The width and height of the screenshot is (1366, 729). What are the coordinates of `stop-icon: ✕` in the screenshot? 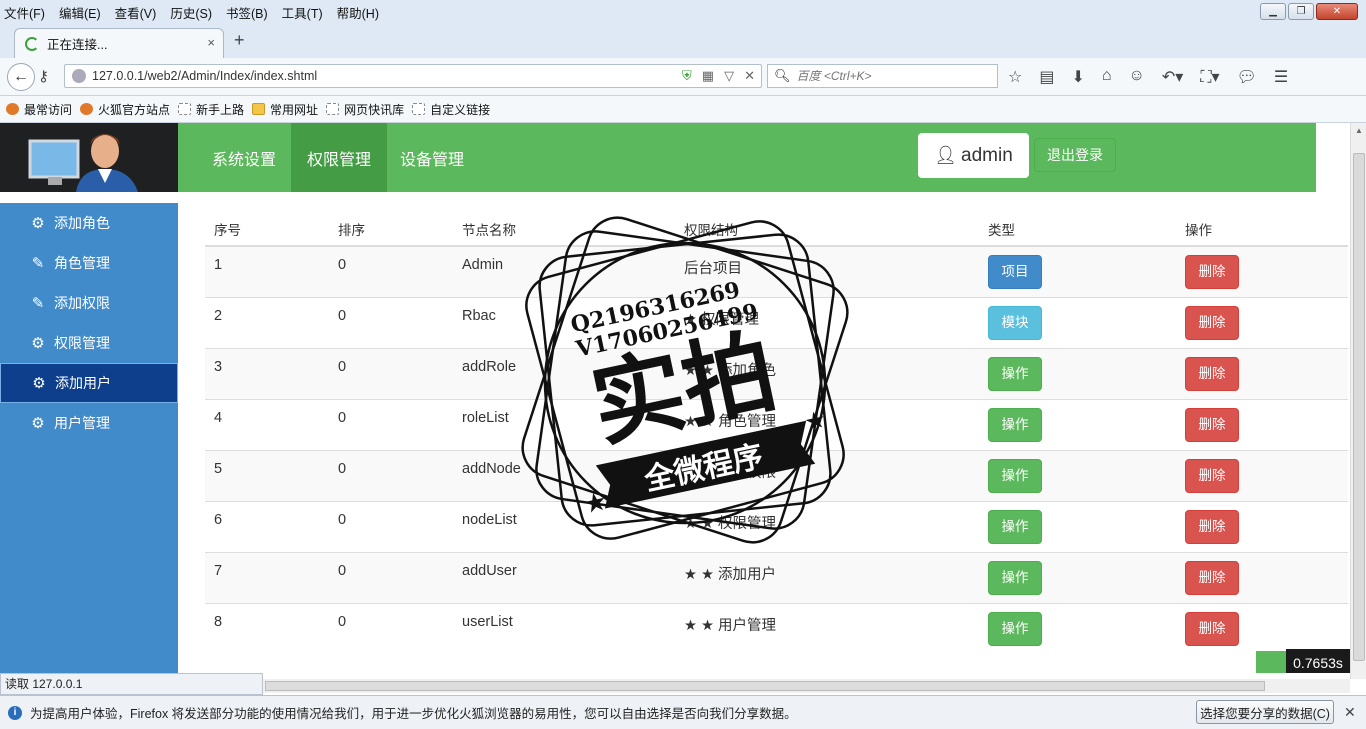 It's located at (749, 76).